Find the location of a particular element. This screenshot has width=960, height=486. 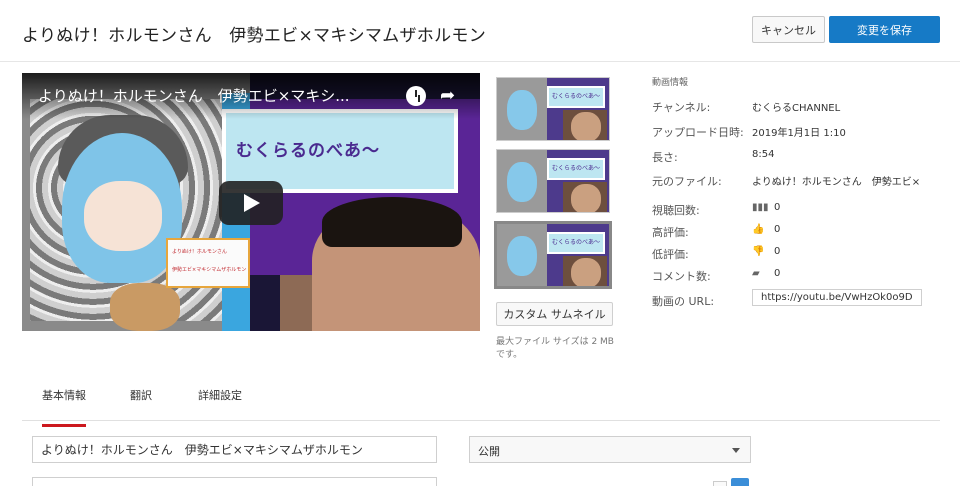

upload-date-value: 2019年1月1日 1:10 is located at coordinates (799, 133).